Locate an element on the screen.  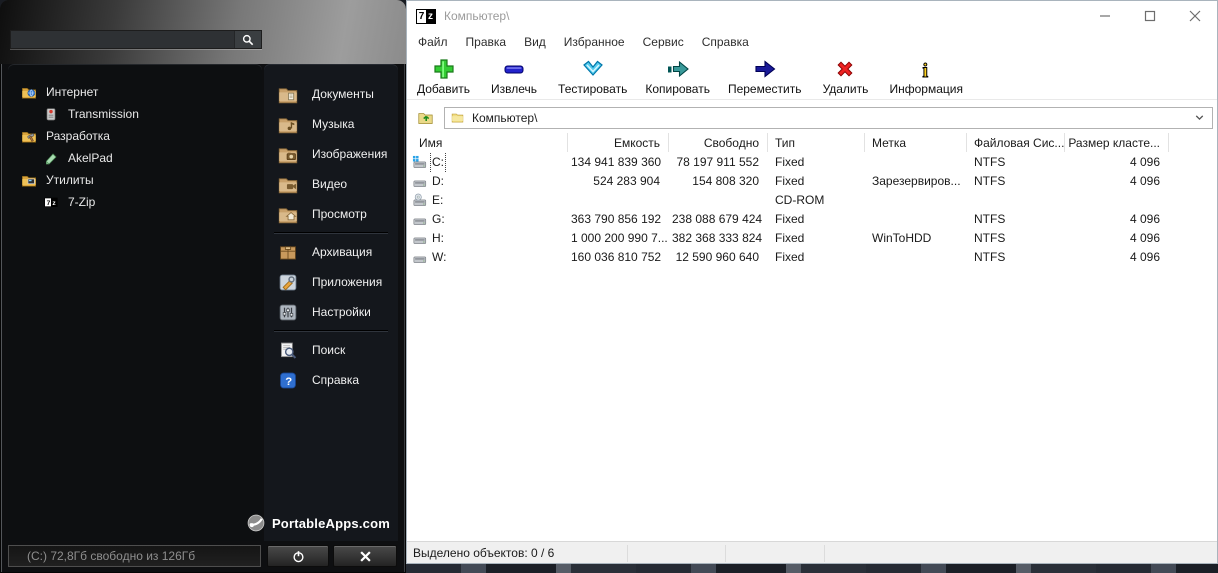
cell-capacity: 160 036 810 752 is located at coordinates (616, 257).